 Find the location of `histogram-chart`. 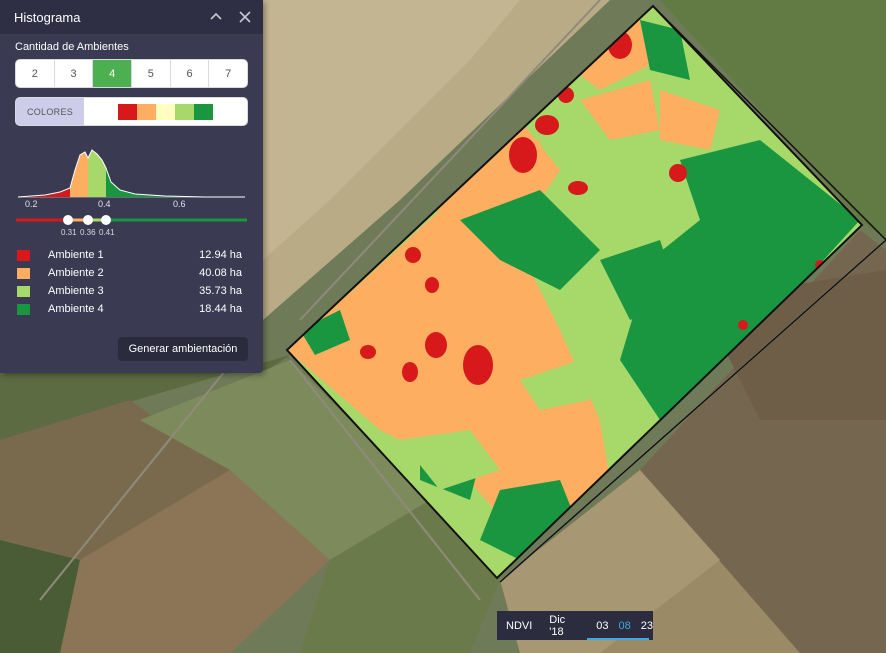

histogram-chart is located at coordinates (131, 187).